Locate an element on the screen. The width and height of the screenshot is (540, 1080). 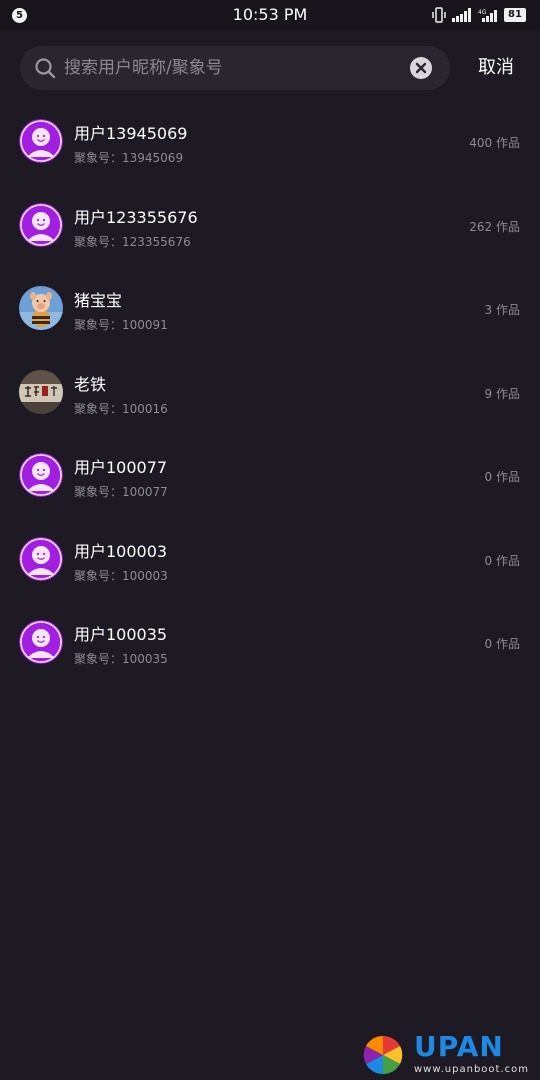
pig-avatar-image is located at coordinates (41, 308).